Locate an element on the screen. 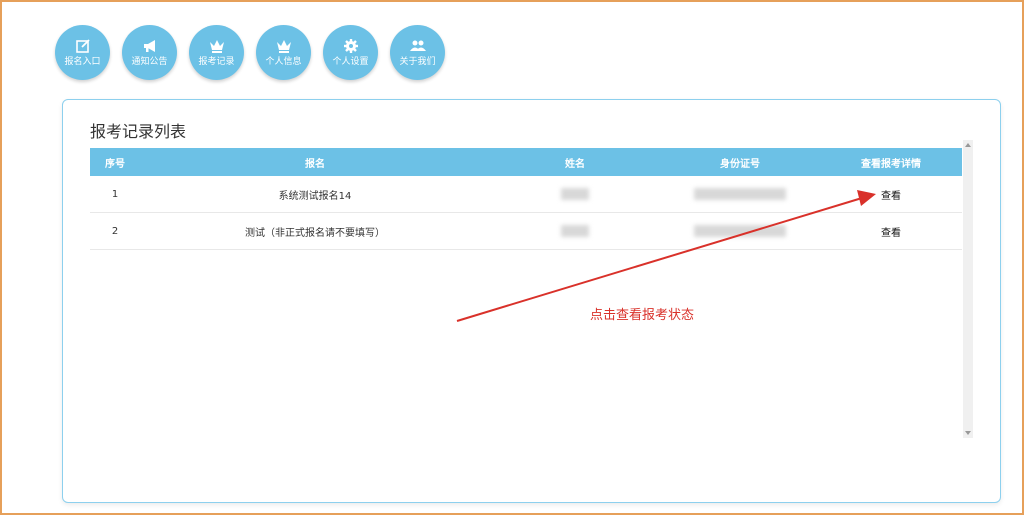  annotation-arrow is located at coordinates (666, 256).